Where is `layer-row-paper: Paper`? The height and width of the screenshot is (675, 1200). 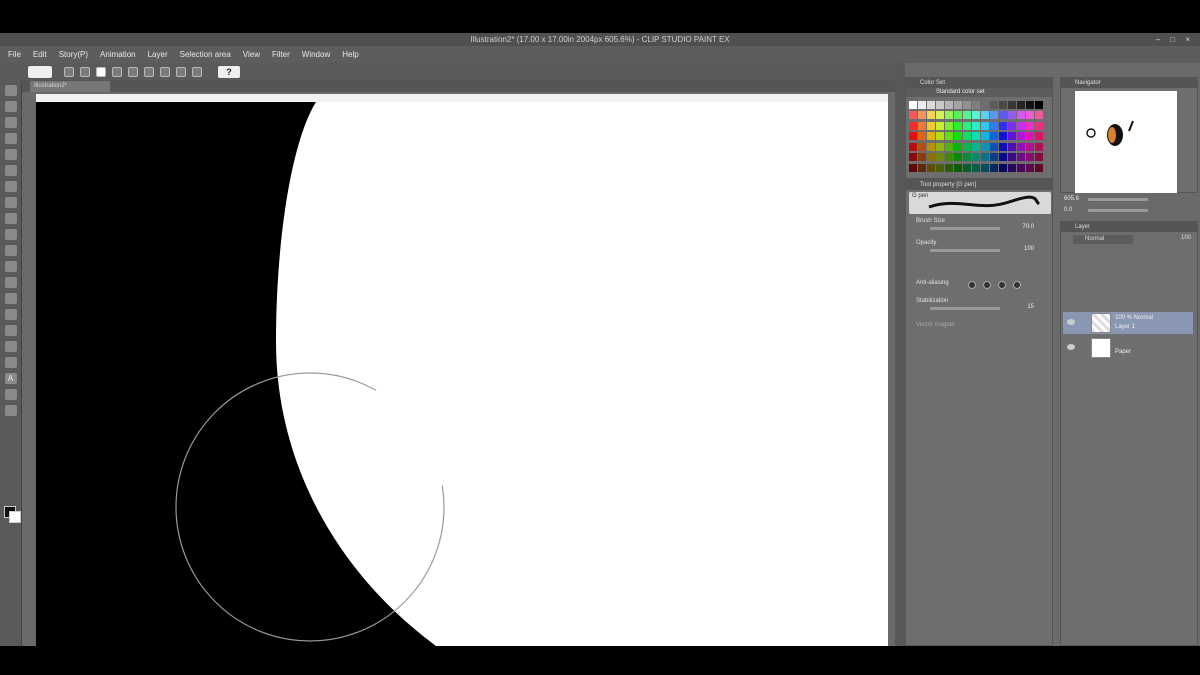 layer-row-paper: Paper is located at coordinates (1128, 348).